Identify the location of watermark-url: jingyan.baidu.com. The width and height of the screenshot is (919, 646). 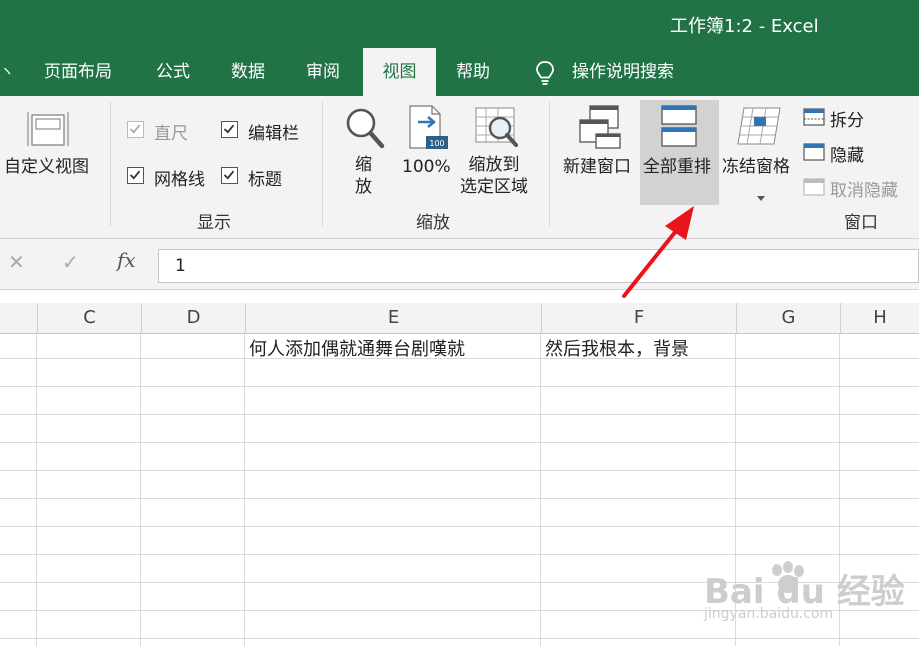
(769, 614).